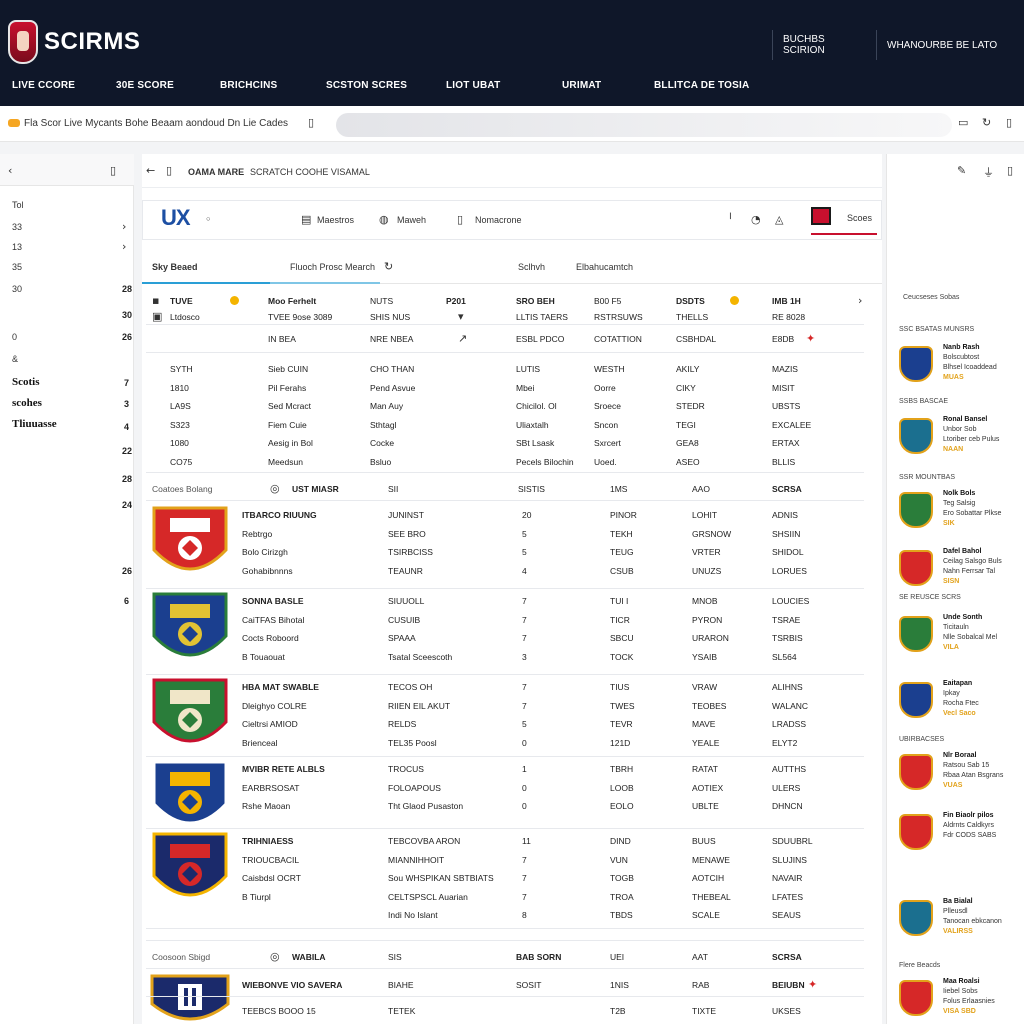 This screenshot has width=1024, height=1024. I want to click on section-header: SIS, so click(395, 957).